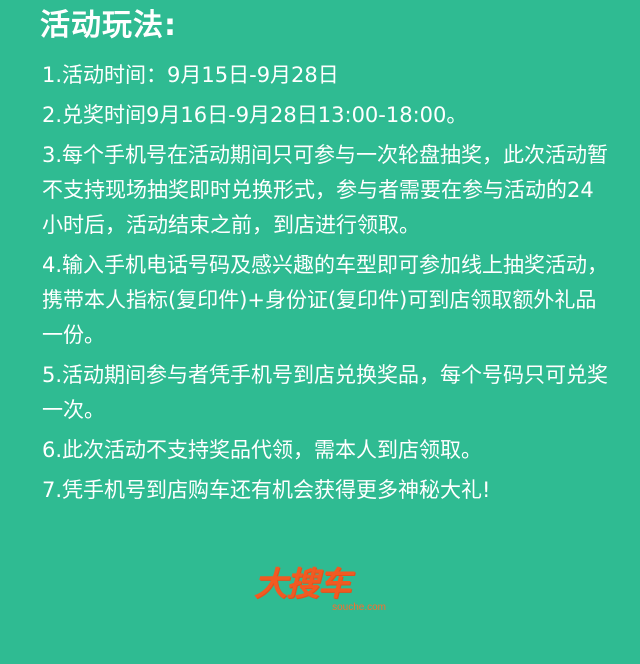 The height and width of the screenshot is (664, 640). I want to click on rule-item-6: 6.此次活动不支持奖品代领，需本人到店领取。, so click(262, 450).